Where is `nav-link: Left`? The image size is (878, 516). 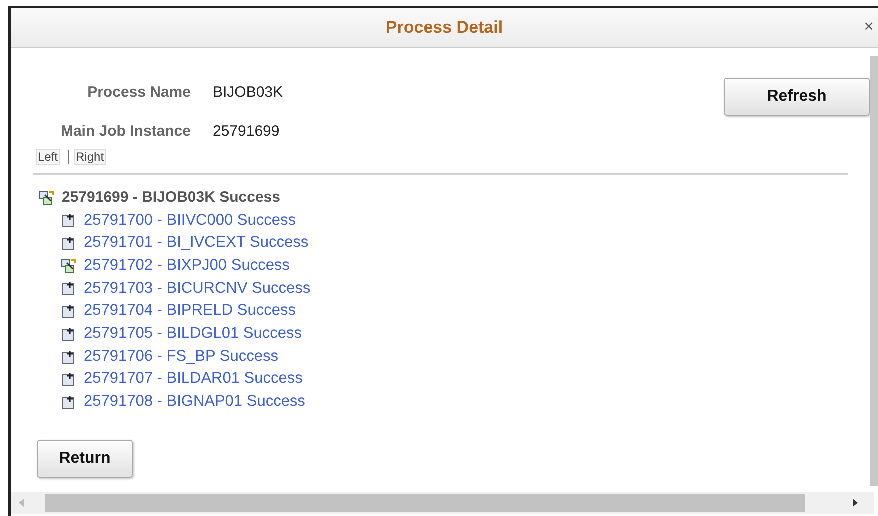 nav-link: Left is located at coordinates (48, 157).